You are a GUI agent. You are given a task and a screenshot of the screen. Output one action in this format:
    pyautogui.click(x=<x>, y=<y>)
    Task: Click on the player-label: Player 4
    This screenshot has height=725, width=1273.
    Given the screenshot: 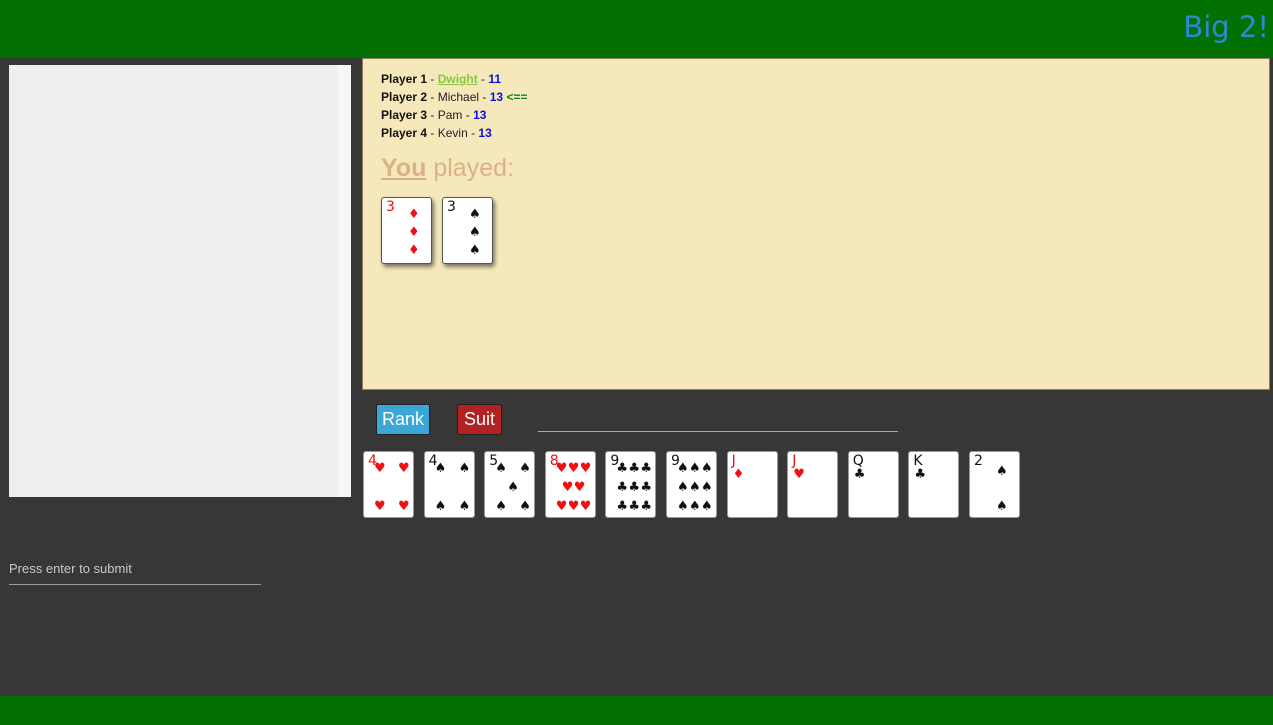 What is the action you would take?
    pyautogui.click(x=404, y=133)
    